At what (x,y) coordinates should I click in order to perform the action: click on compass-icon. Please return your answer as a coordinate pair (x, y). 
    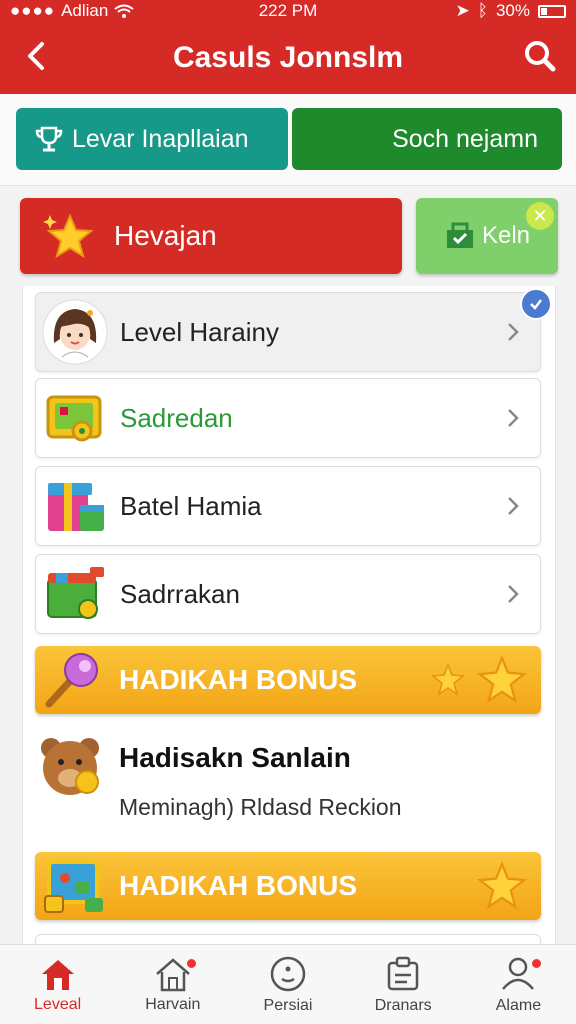
    Looking at the image, I should click on (288, 973).